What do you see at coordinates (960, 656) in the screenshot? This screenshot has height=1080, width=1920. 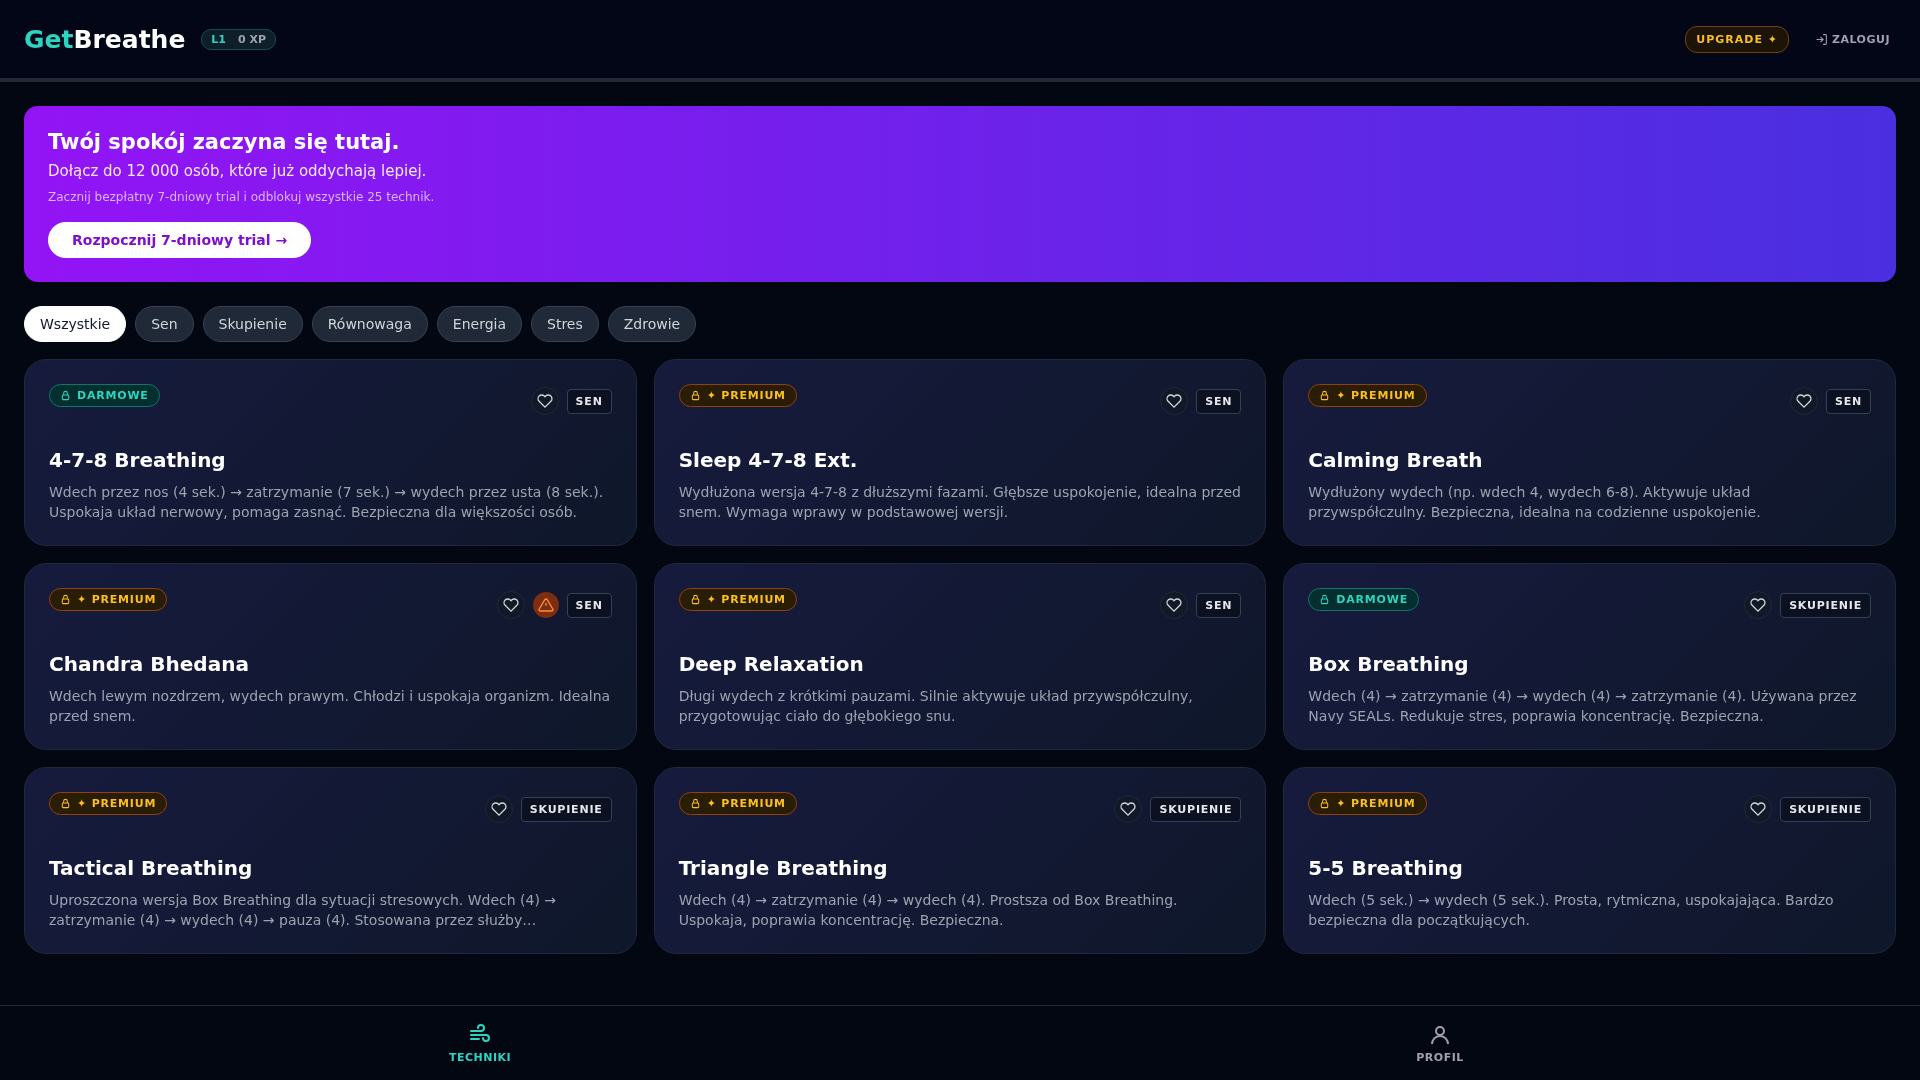 I see `technique-card: ✦ PREMIUM SEN Deep Relaxation Długi wydech z krótkimi pauzami. Silnie aktywuje układ przywspółczulny, przygotowując ciało do głębokiego snu.` at bounding box center [960, 656].